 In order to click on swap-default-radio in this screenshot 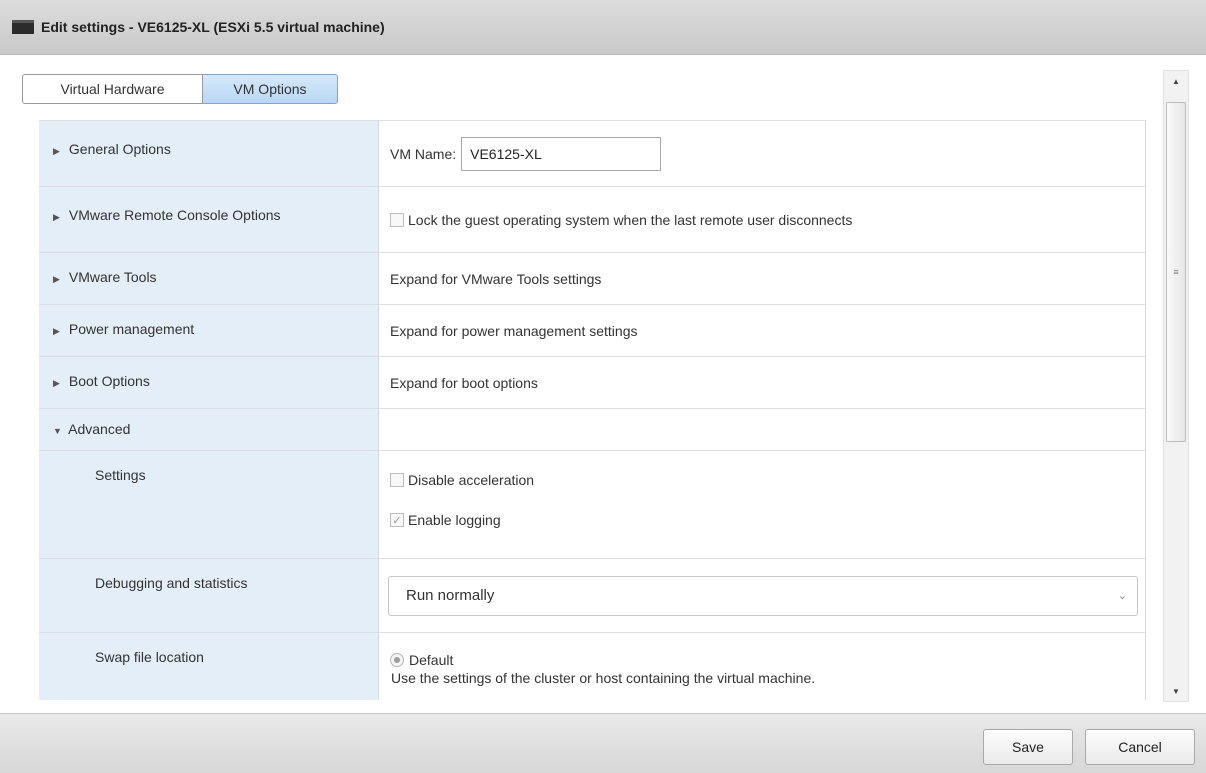, I will do `click(397, 660)`.